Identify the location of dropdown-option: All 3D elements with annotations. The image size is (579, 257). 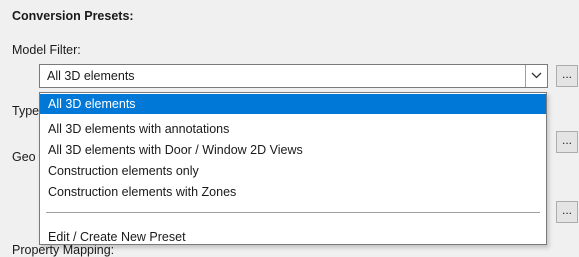
(293, 129).